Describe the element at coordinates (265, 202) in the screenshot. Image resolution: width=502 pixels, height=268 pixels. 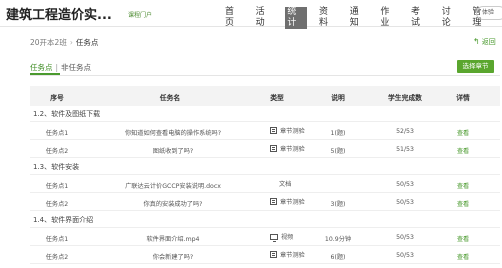
I see `table-row: 任务点2 你真的安装成功了吗? 章节测验 3(题) 50/53 查看` at that location.